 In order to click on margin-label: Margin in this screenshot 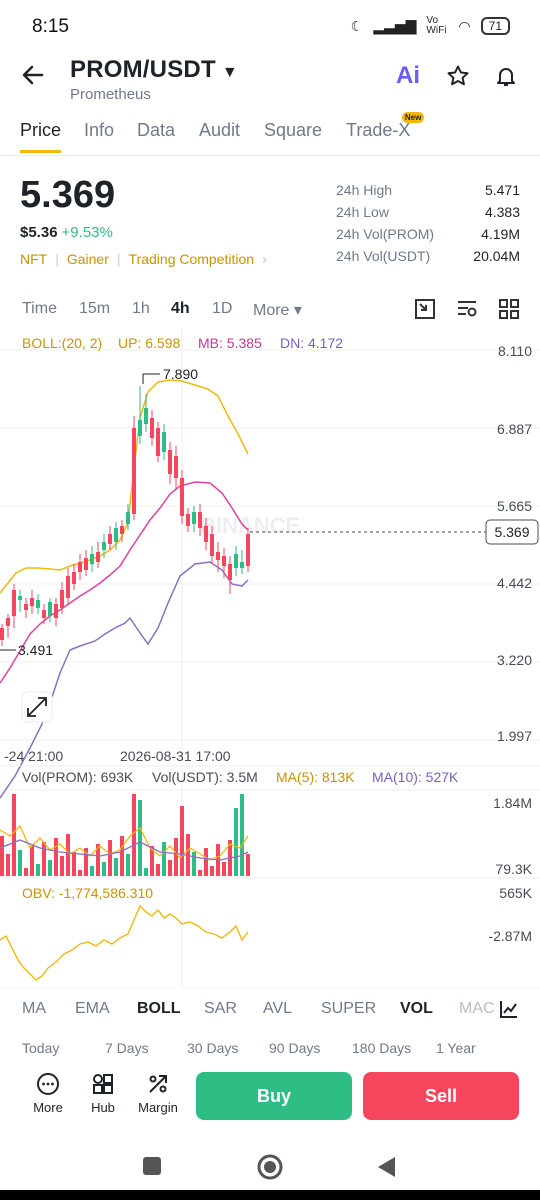, I will do `click(158, 1107)`.